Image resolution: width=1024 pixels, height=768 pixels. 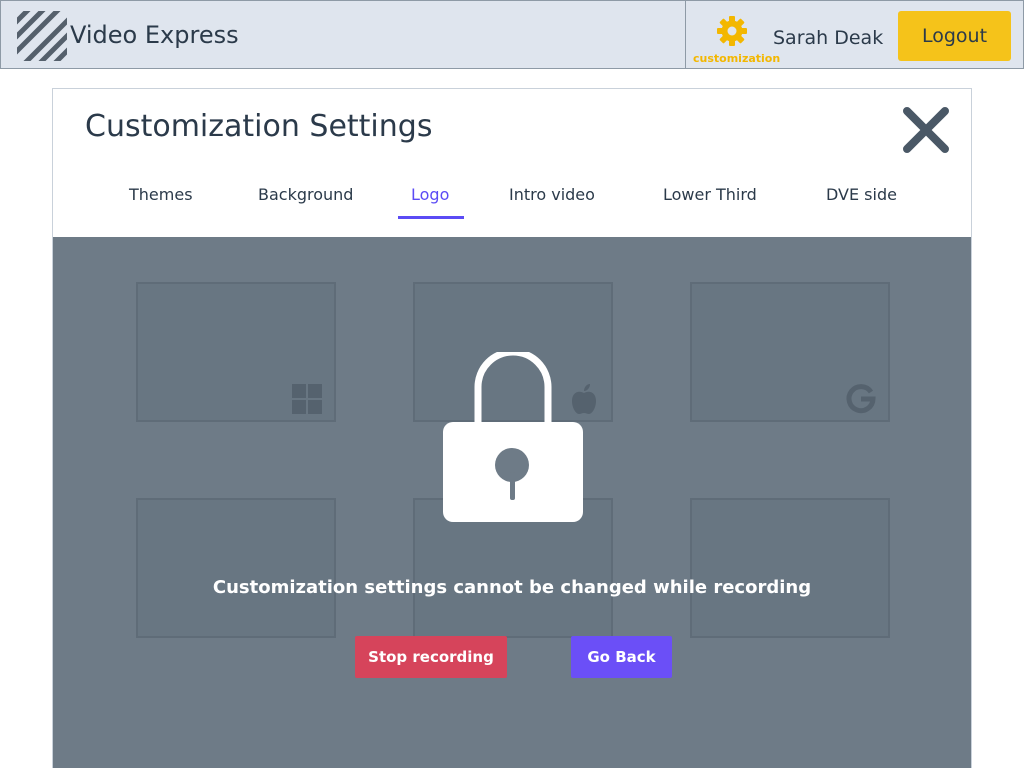 I want to click on windows-icon, so click(x=307, y=399).